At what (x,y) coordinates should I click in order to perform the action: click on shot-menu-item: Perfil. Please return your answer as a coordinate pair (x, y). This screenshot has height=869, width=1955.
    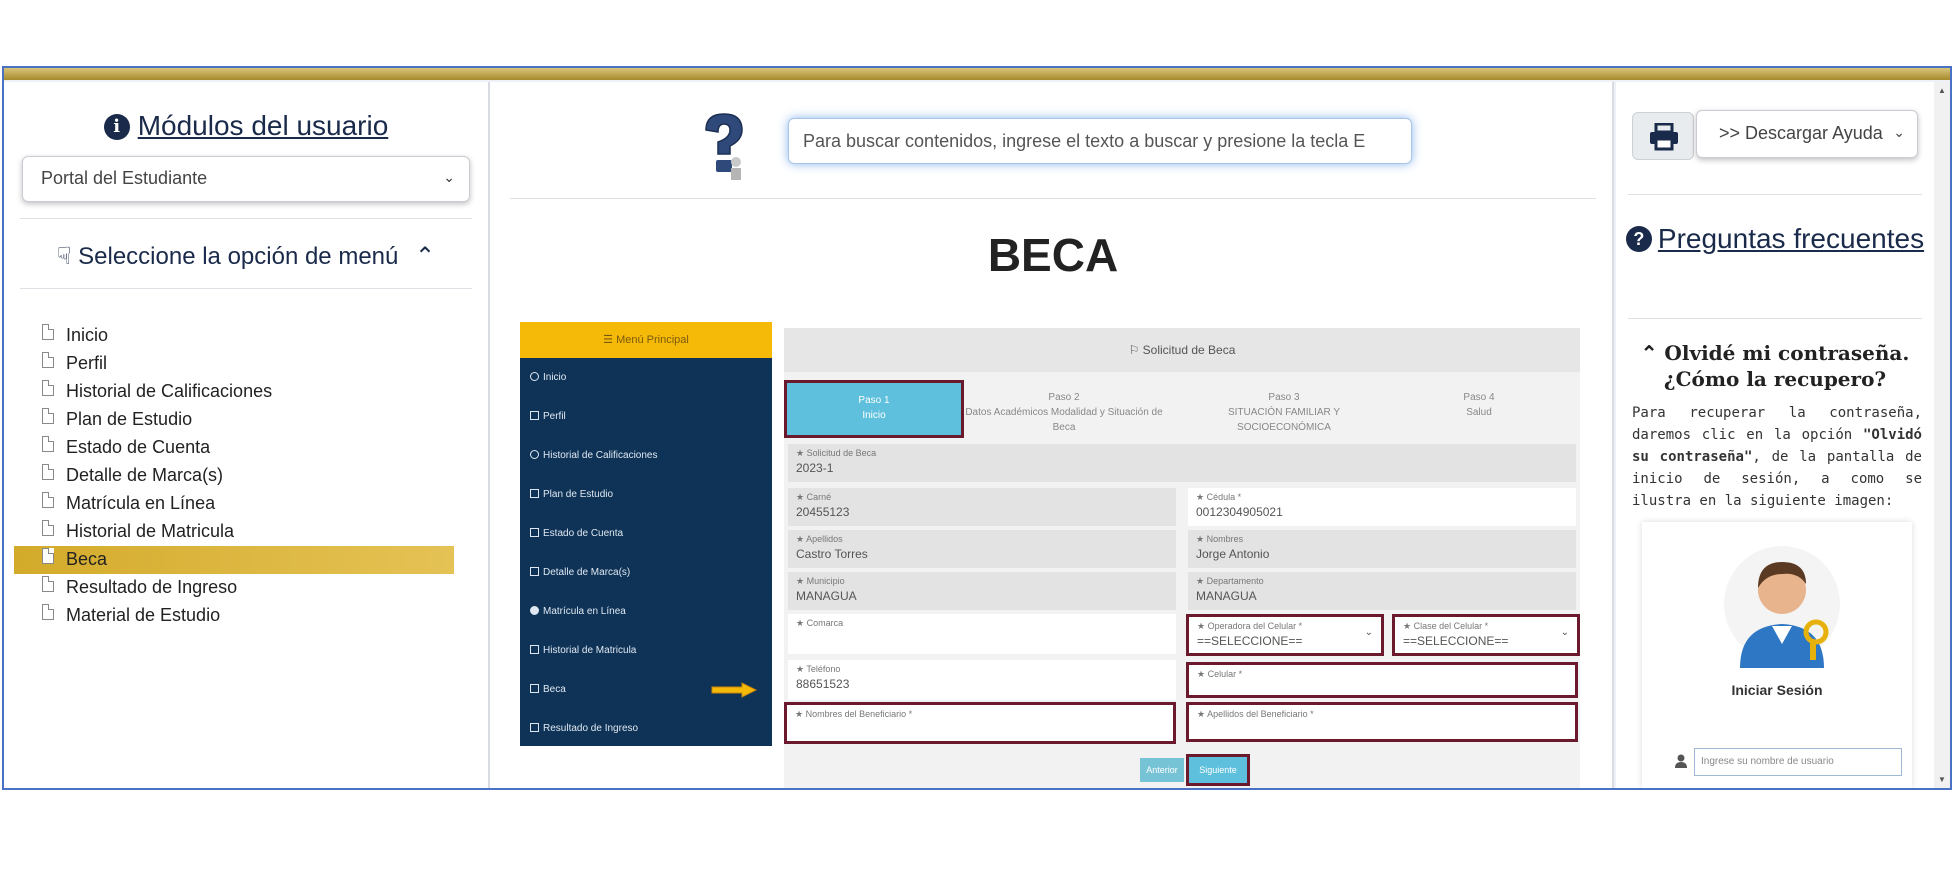
    Looking at the image, I should click on (646, 416).